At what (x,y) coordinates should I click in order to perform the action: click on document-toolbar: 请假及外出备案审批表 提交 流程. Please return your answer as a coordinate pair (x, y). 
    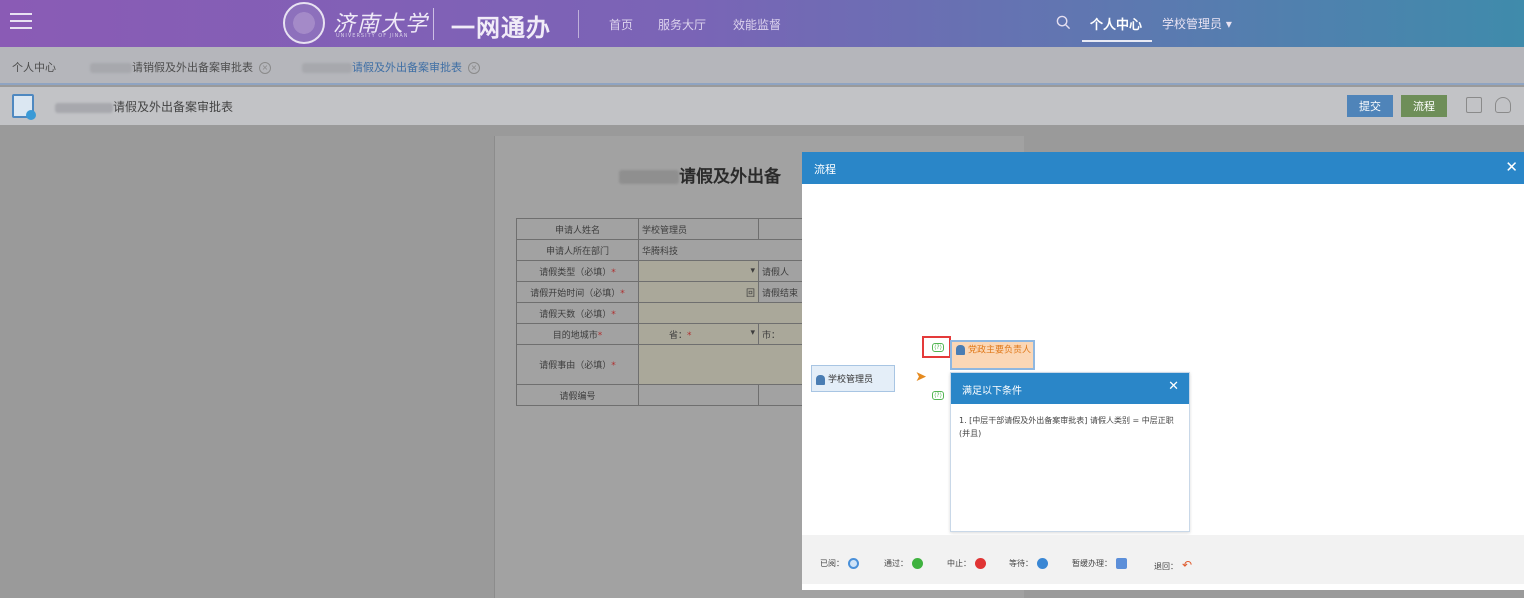
    Looking at the image, I should click on (762, 106).